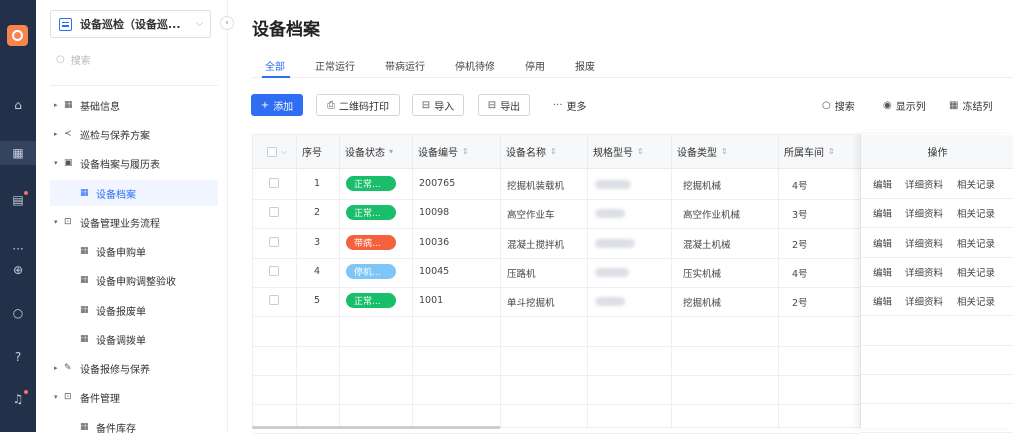  I want to click on equipment-name: 高空作业车, so click(531, 214).